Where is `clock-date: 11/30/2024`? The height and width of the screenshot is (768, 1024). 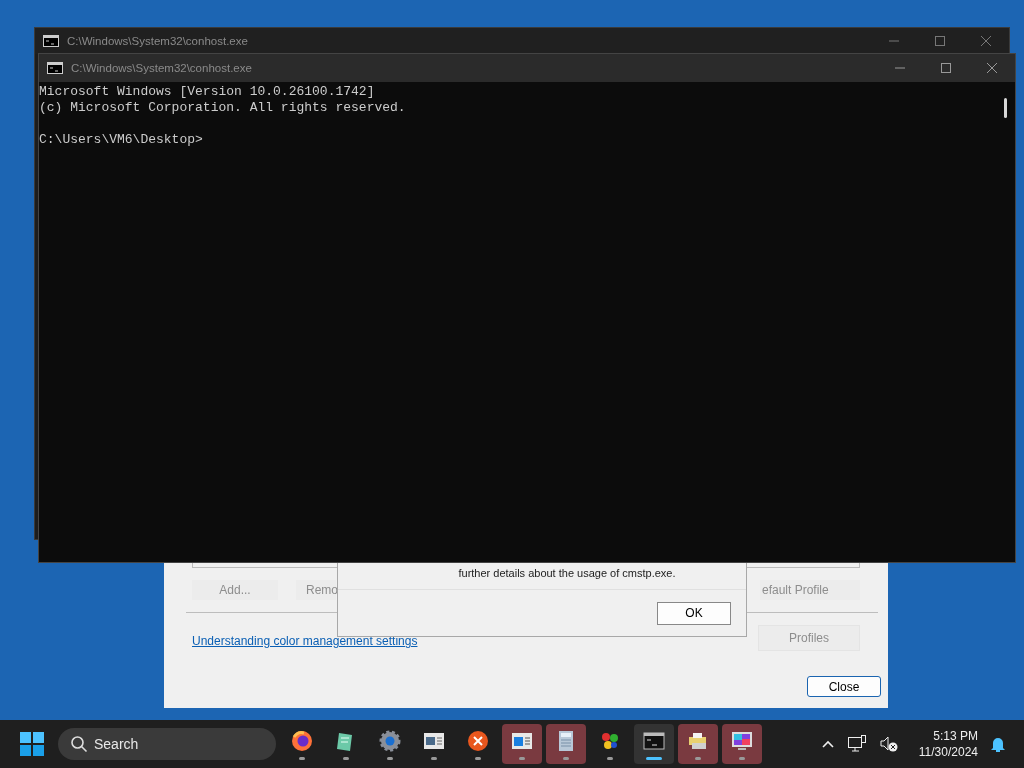
clock-date: 11/30/2024 is located at coordinates (948, 752).